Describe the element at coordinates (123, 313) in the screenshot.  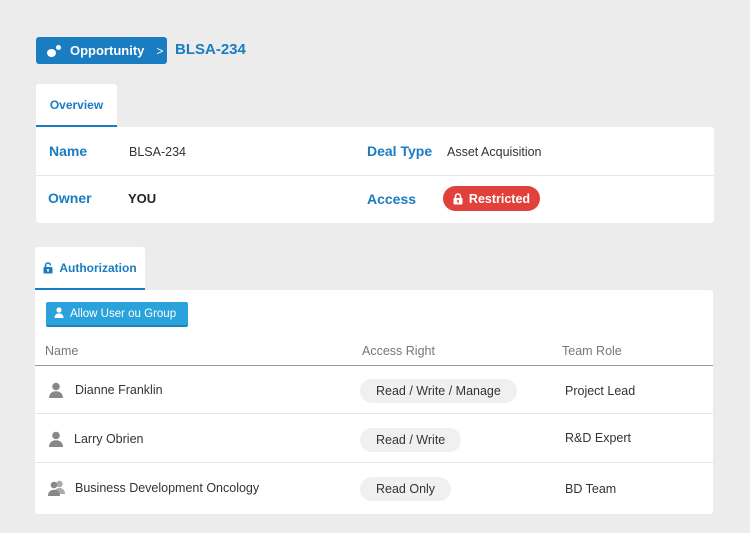
I see `allow-button-label: Allow User ou Group` at that location.